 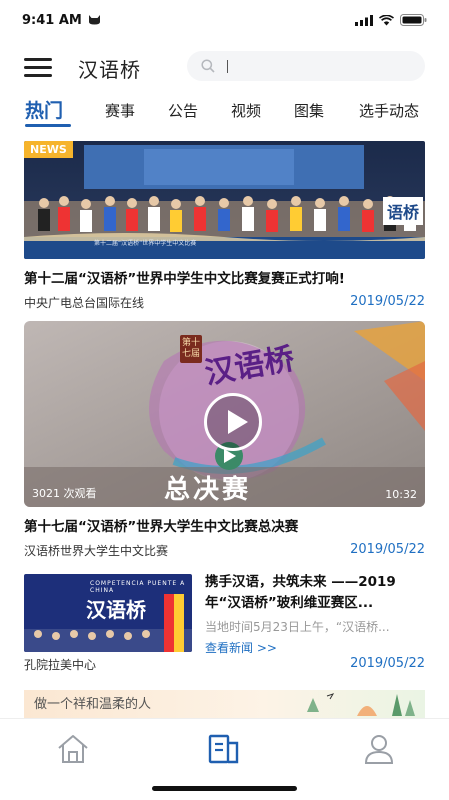 I want to click on tab-announcements: 公告, so click(x=183, y=110).